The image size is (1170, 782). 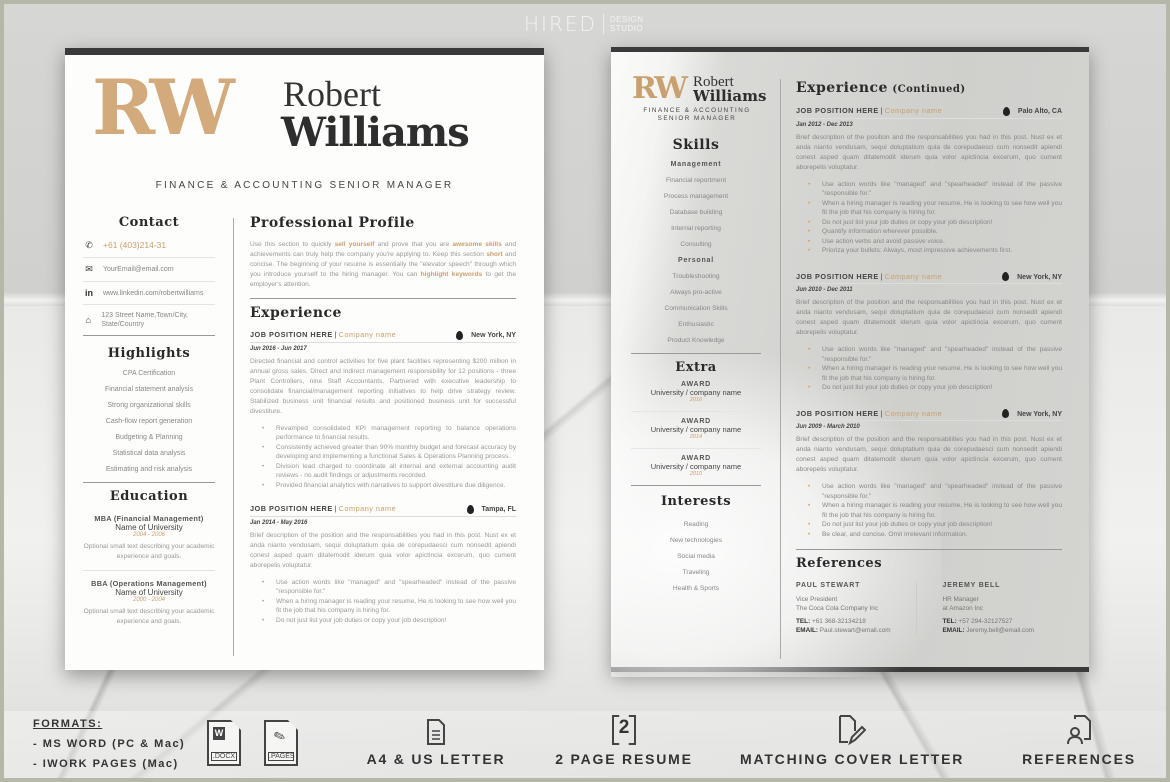 I want to click on feature-2-page: 2 2 PAGE RESUME, so click(x=624, y=741).